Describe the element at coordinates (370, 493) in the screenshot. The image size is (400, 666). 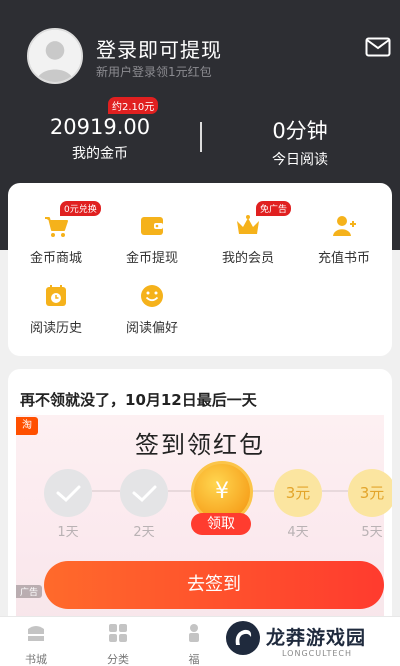
I see `signin-step-day5: 3元` at that location.